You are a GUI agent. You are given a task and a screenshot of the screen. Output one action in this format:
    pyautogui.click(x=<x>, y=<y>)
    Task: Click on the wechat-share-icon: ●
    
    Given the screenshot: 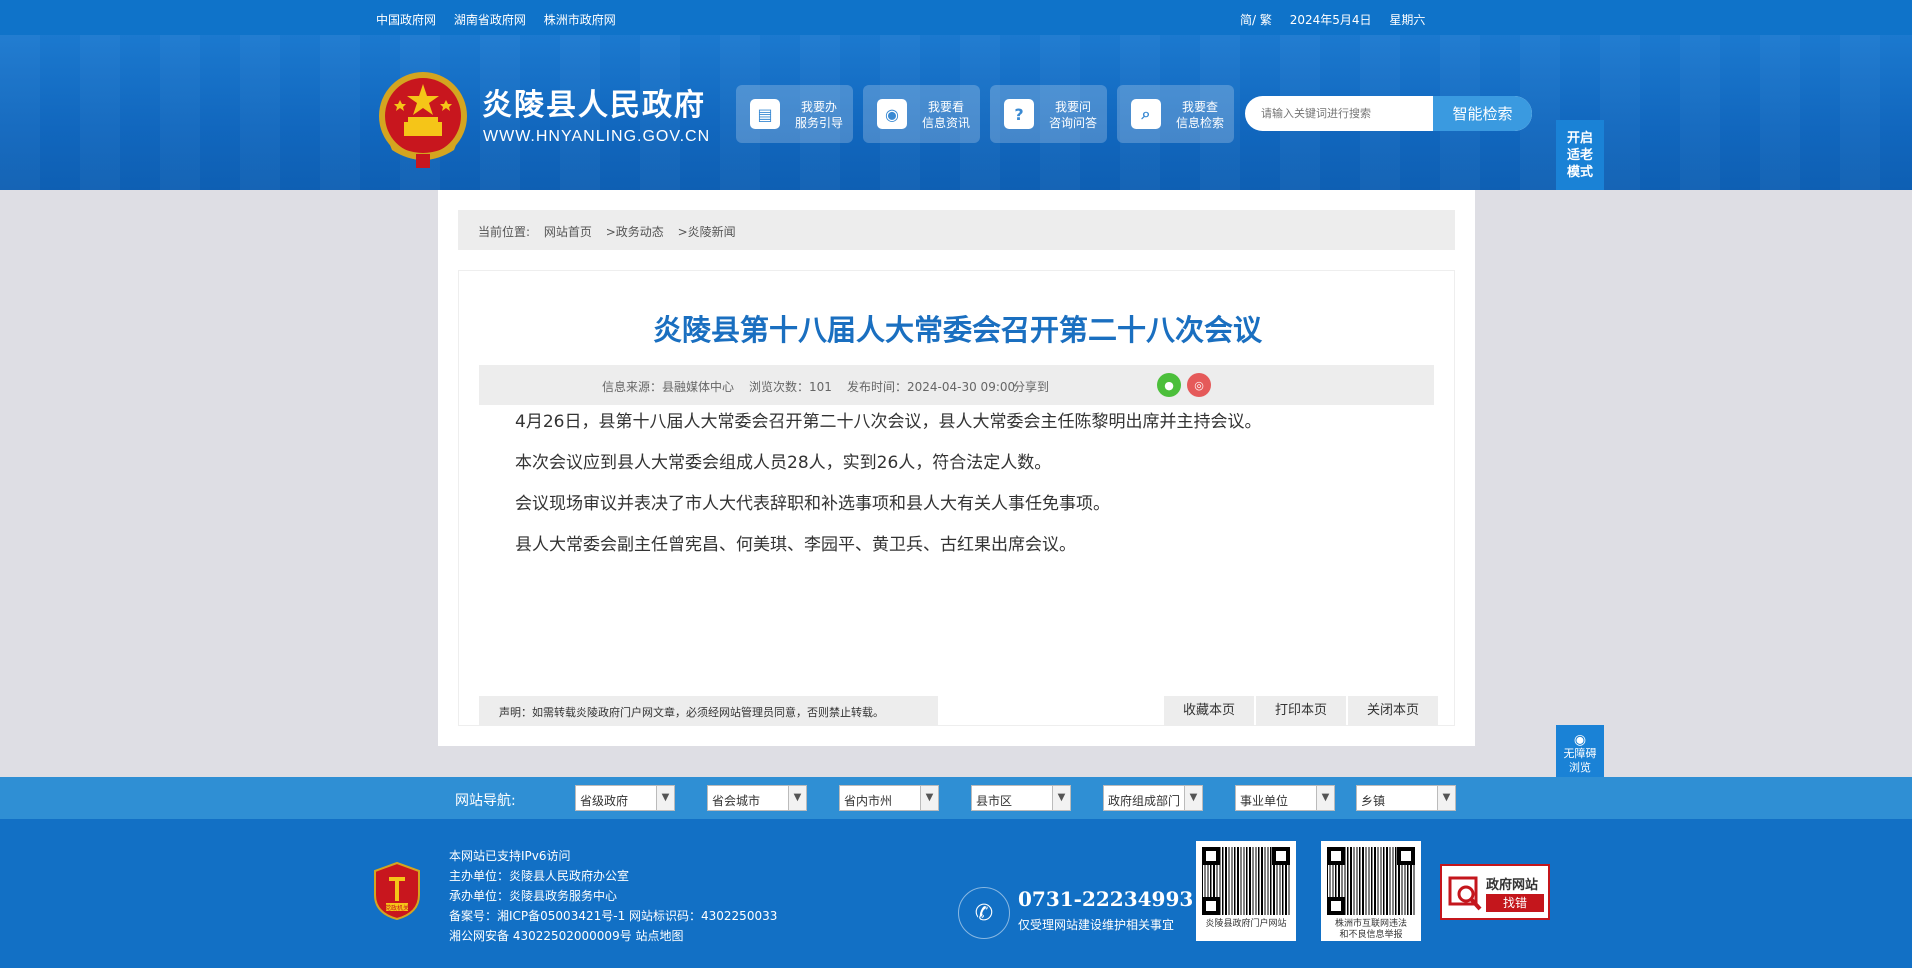 What is the action you would take?
    pyautogui.click(x=1169, y=385)
    